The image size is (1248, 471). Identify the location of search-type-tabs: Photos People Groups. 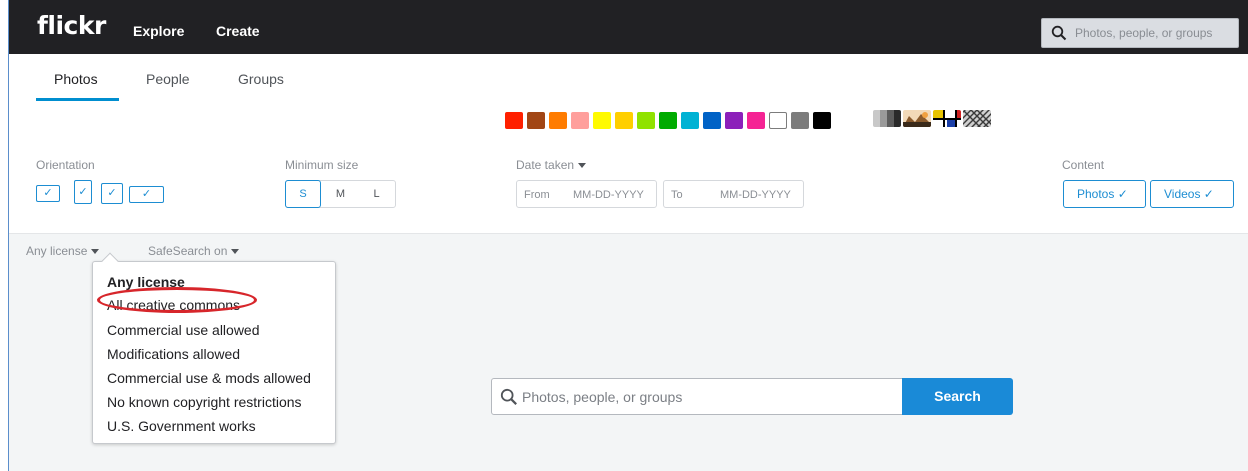
(628, 78).